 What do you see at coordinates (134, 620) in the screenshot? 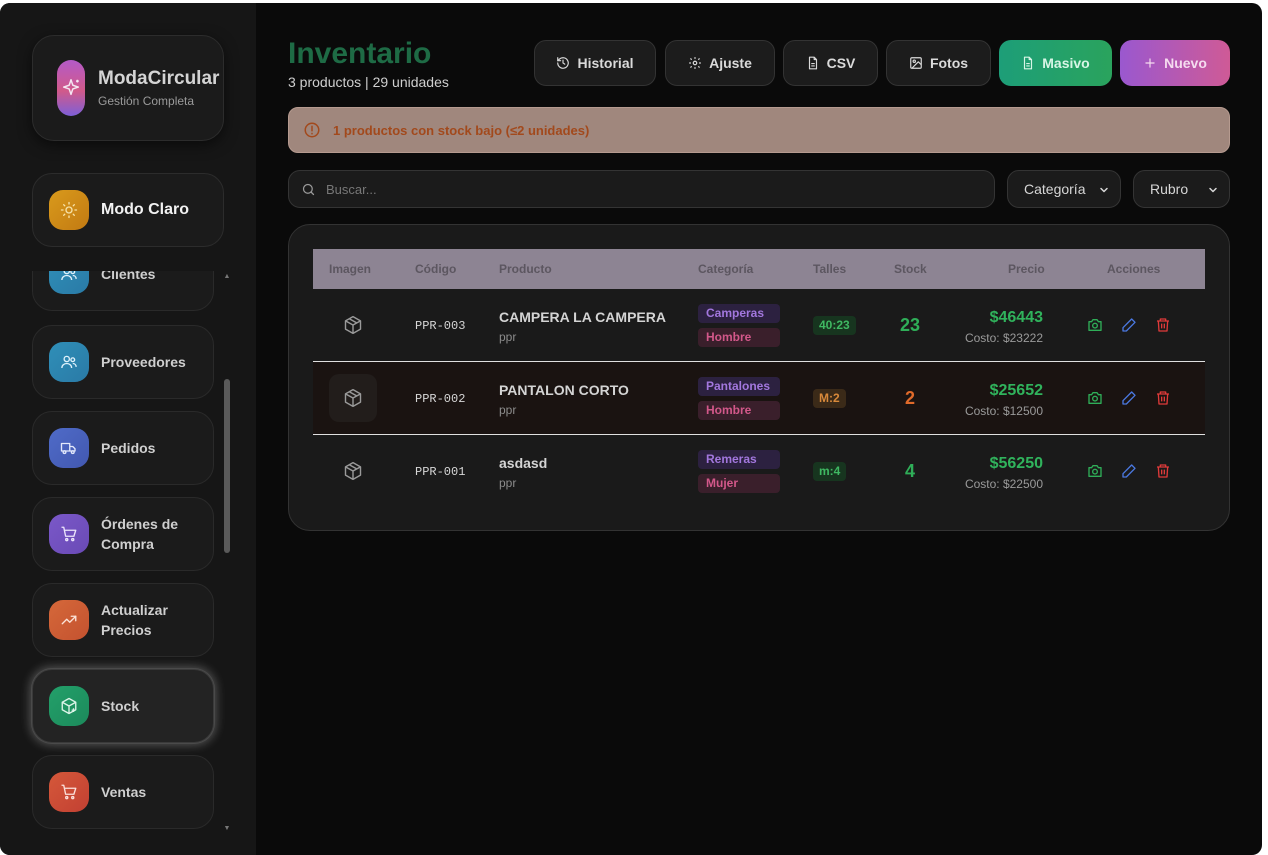
I see `sidebar-item-label: Actualizar Precios` at bounding box center [134, 620].